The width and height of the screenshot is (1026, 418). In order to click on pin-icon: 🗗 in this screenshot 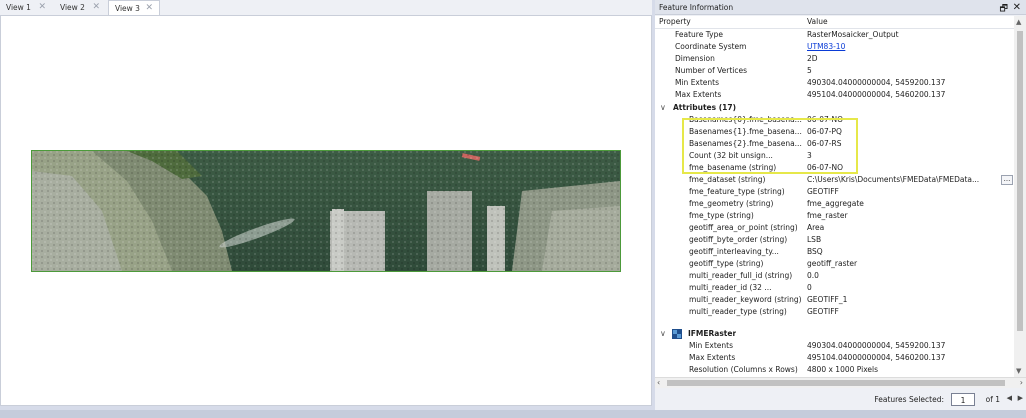, I will do `click(1004, 9)`.